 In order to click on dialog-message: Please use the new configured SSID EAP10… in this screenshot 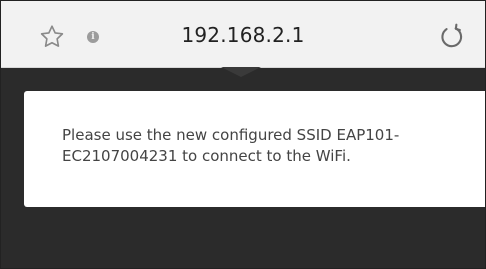, I will do `click(231, 145)`.